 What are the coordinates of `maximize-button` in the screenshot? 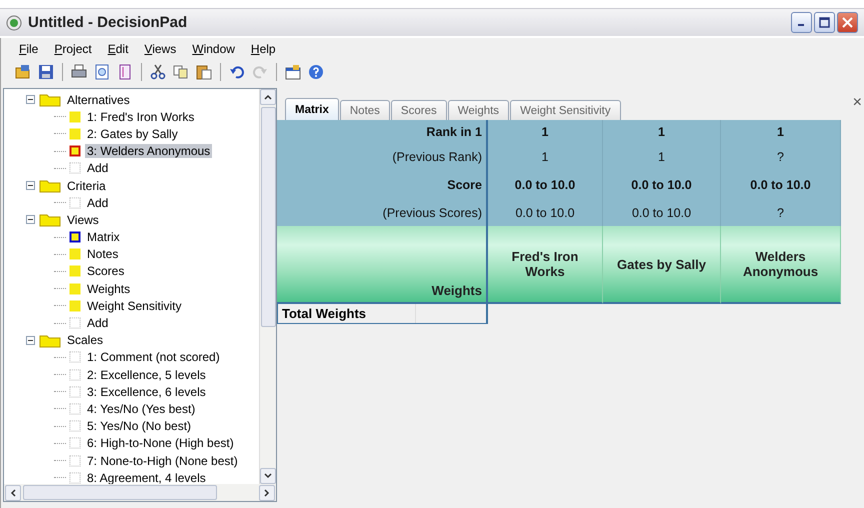 It's located at (824, 22).